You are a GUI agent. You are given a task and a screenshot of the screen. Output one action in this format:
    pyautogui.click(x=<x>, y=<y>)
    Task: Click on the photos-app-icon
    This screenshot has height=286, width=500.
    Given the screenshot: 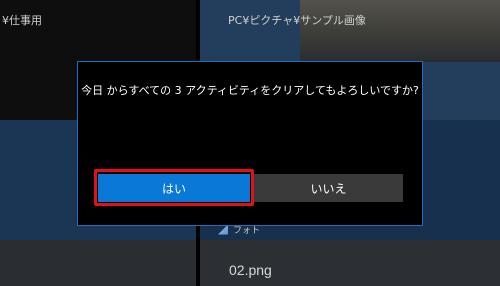 What is the action you would take?
    pyautogui.click(x=223, y=229)
    